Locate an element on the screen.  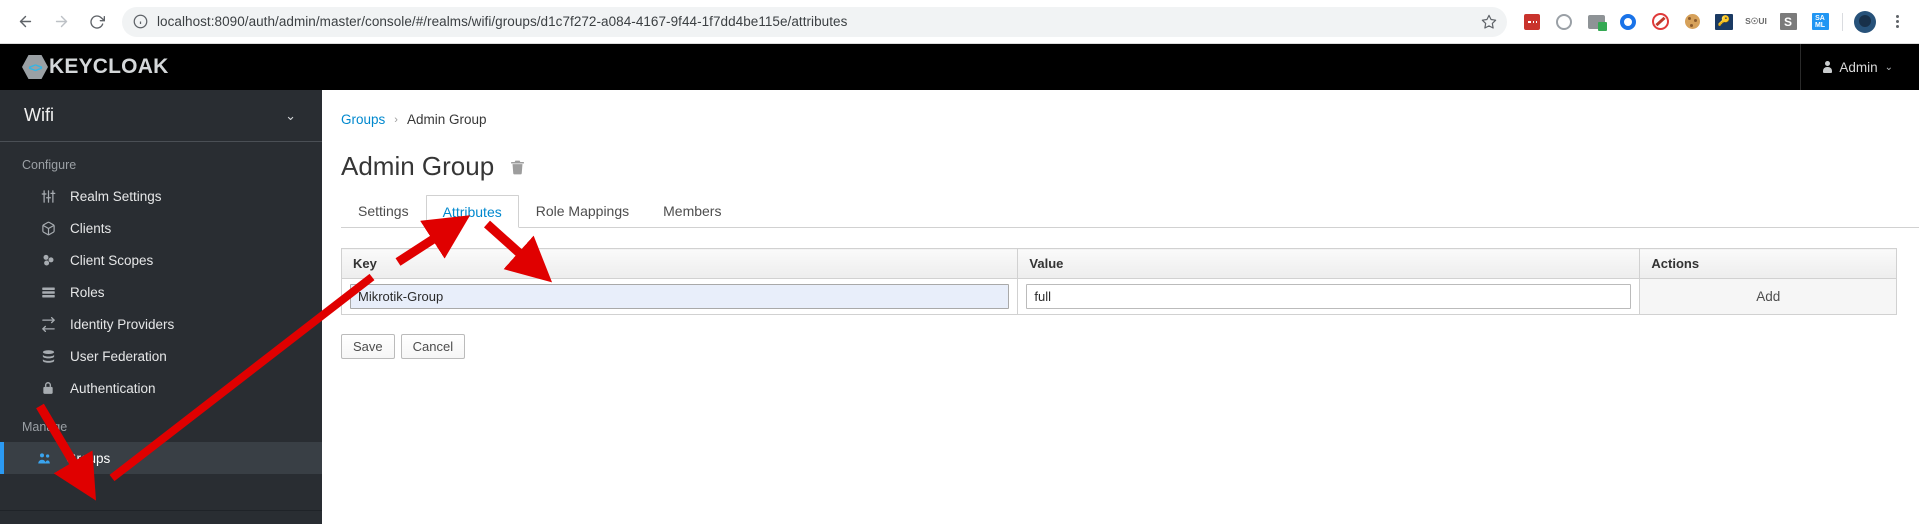
sidebar-item-label: Groups is located at coordinates (88, 458).